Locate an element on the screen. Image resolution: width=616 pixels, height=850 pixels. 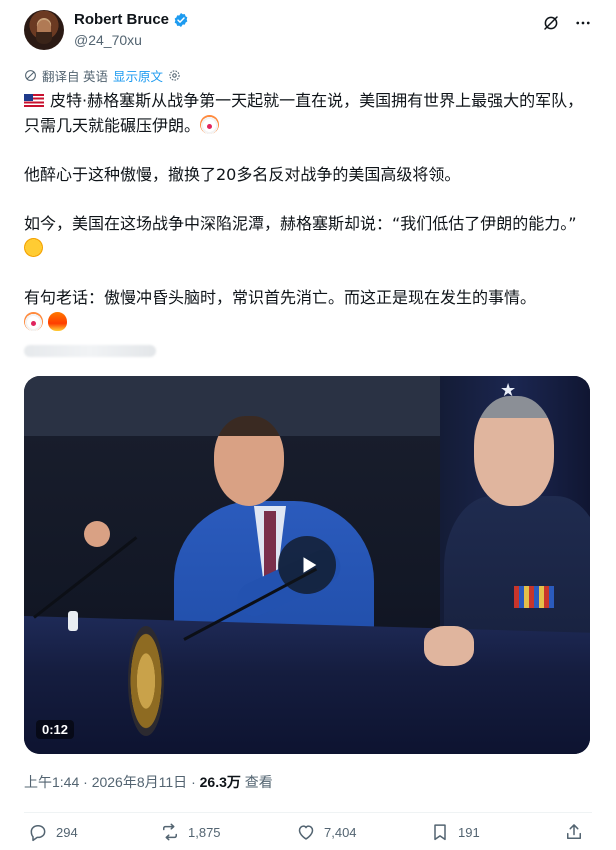
grok-icon is located at coordinates (551, 23).